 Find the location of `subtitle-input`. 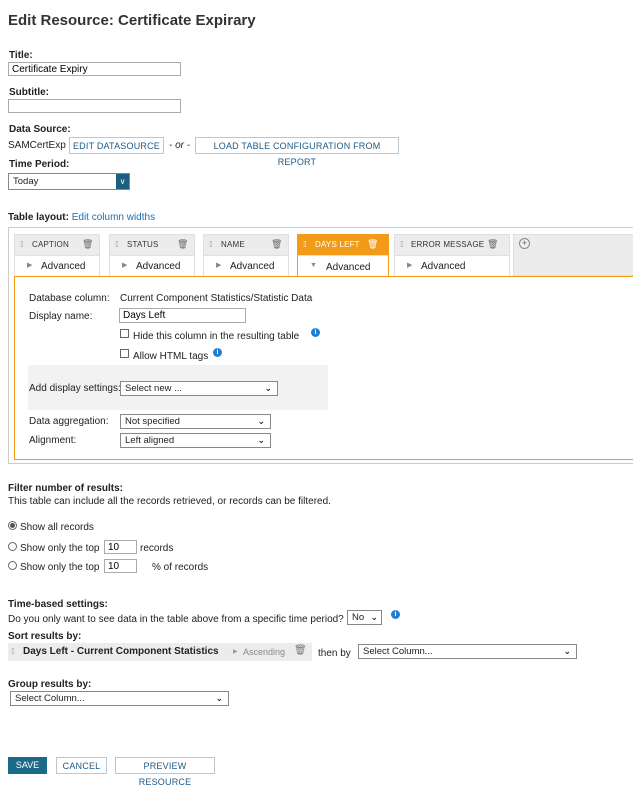

subtitle-input is located at coordinates (94, 106).